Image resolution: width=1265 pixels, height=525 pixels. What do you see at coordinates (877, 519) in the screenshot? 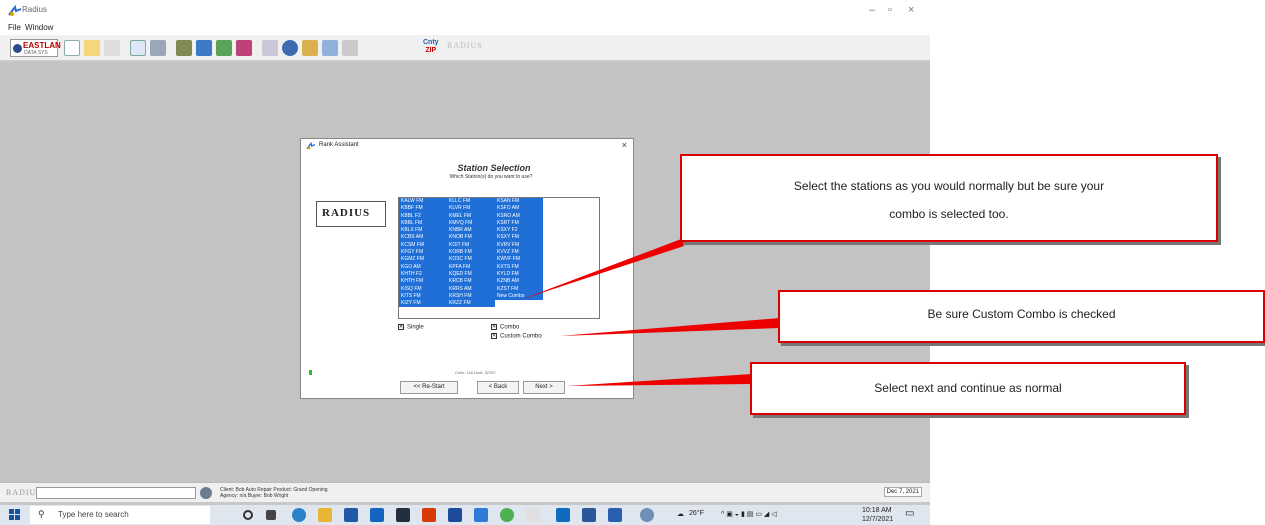
I see `clock-date: 12/7/2021` at bounding box center [877, 519].